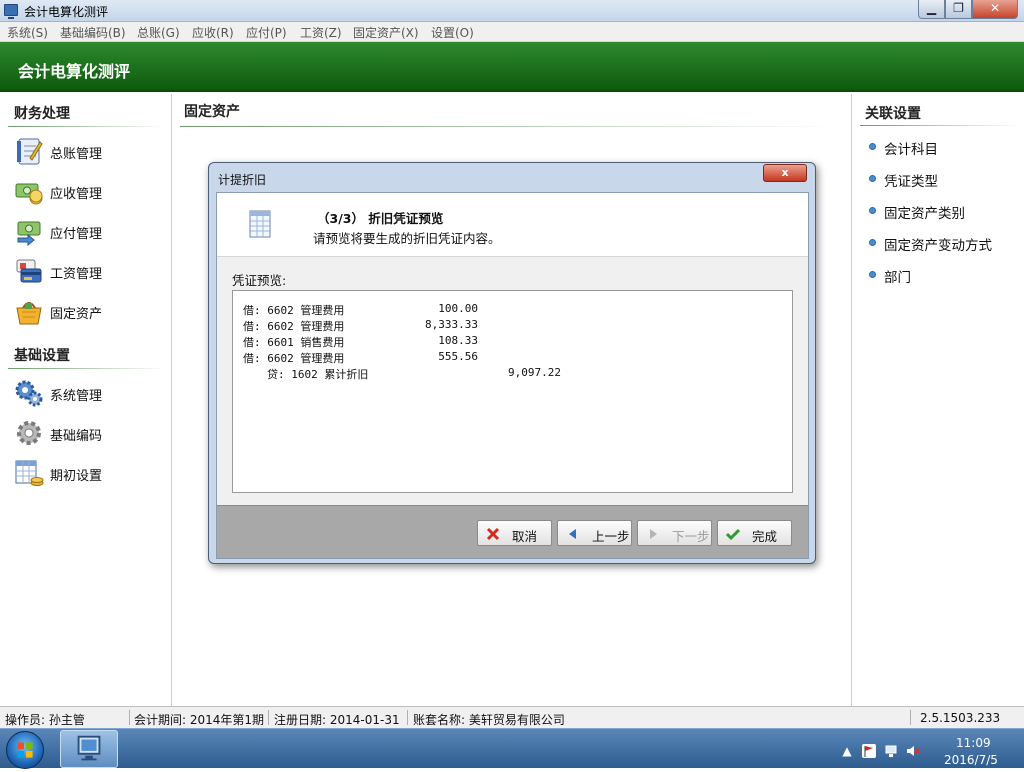  I want to click on wizard-step-title: （3/3） 折旧凭证预览, so click(380, 218).